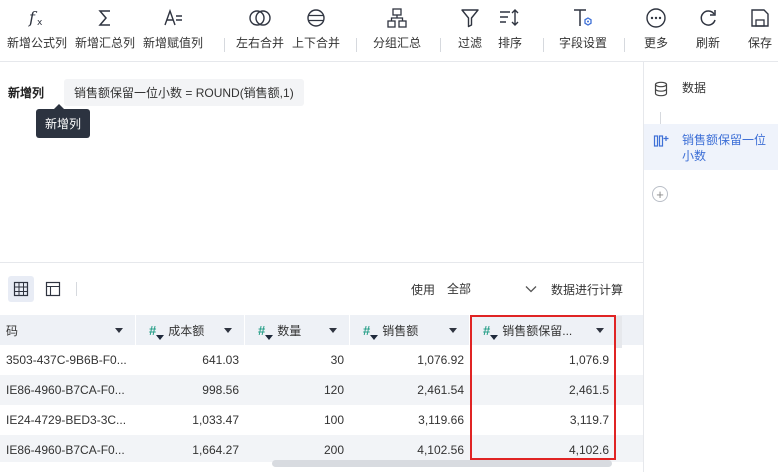 This screenshot has height=472, width=778. What do you see at coordinates (215, 450) in the screenshot?
I see `cell-cost: 1,664.27` at bounding box center [215, 450].